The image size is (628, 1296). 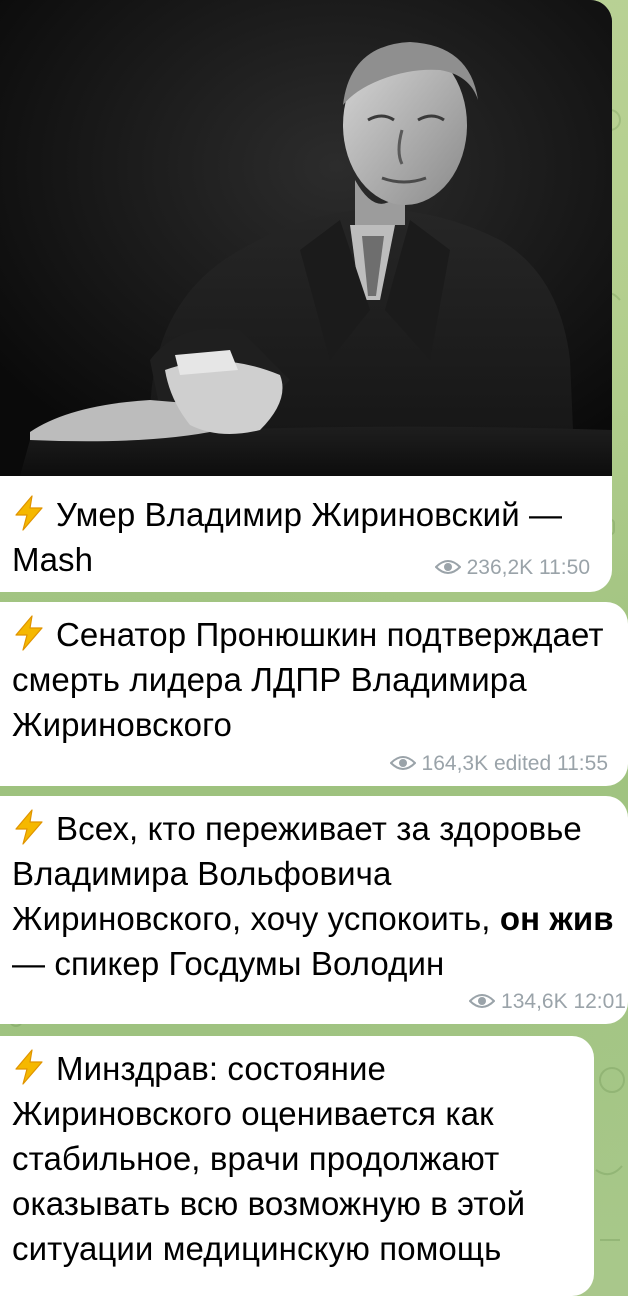 I want to click on message-text-3-after: — спикер Госдумы Володин, so click(x=228, y=963).